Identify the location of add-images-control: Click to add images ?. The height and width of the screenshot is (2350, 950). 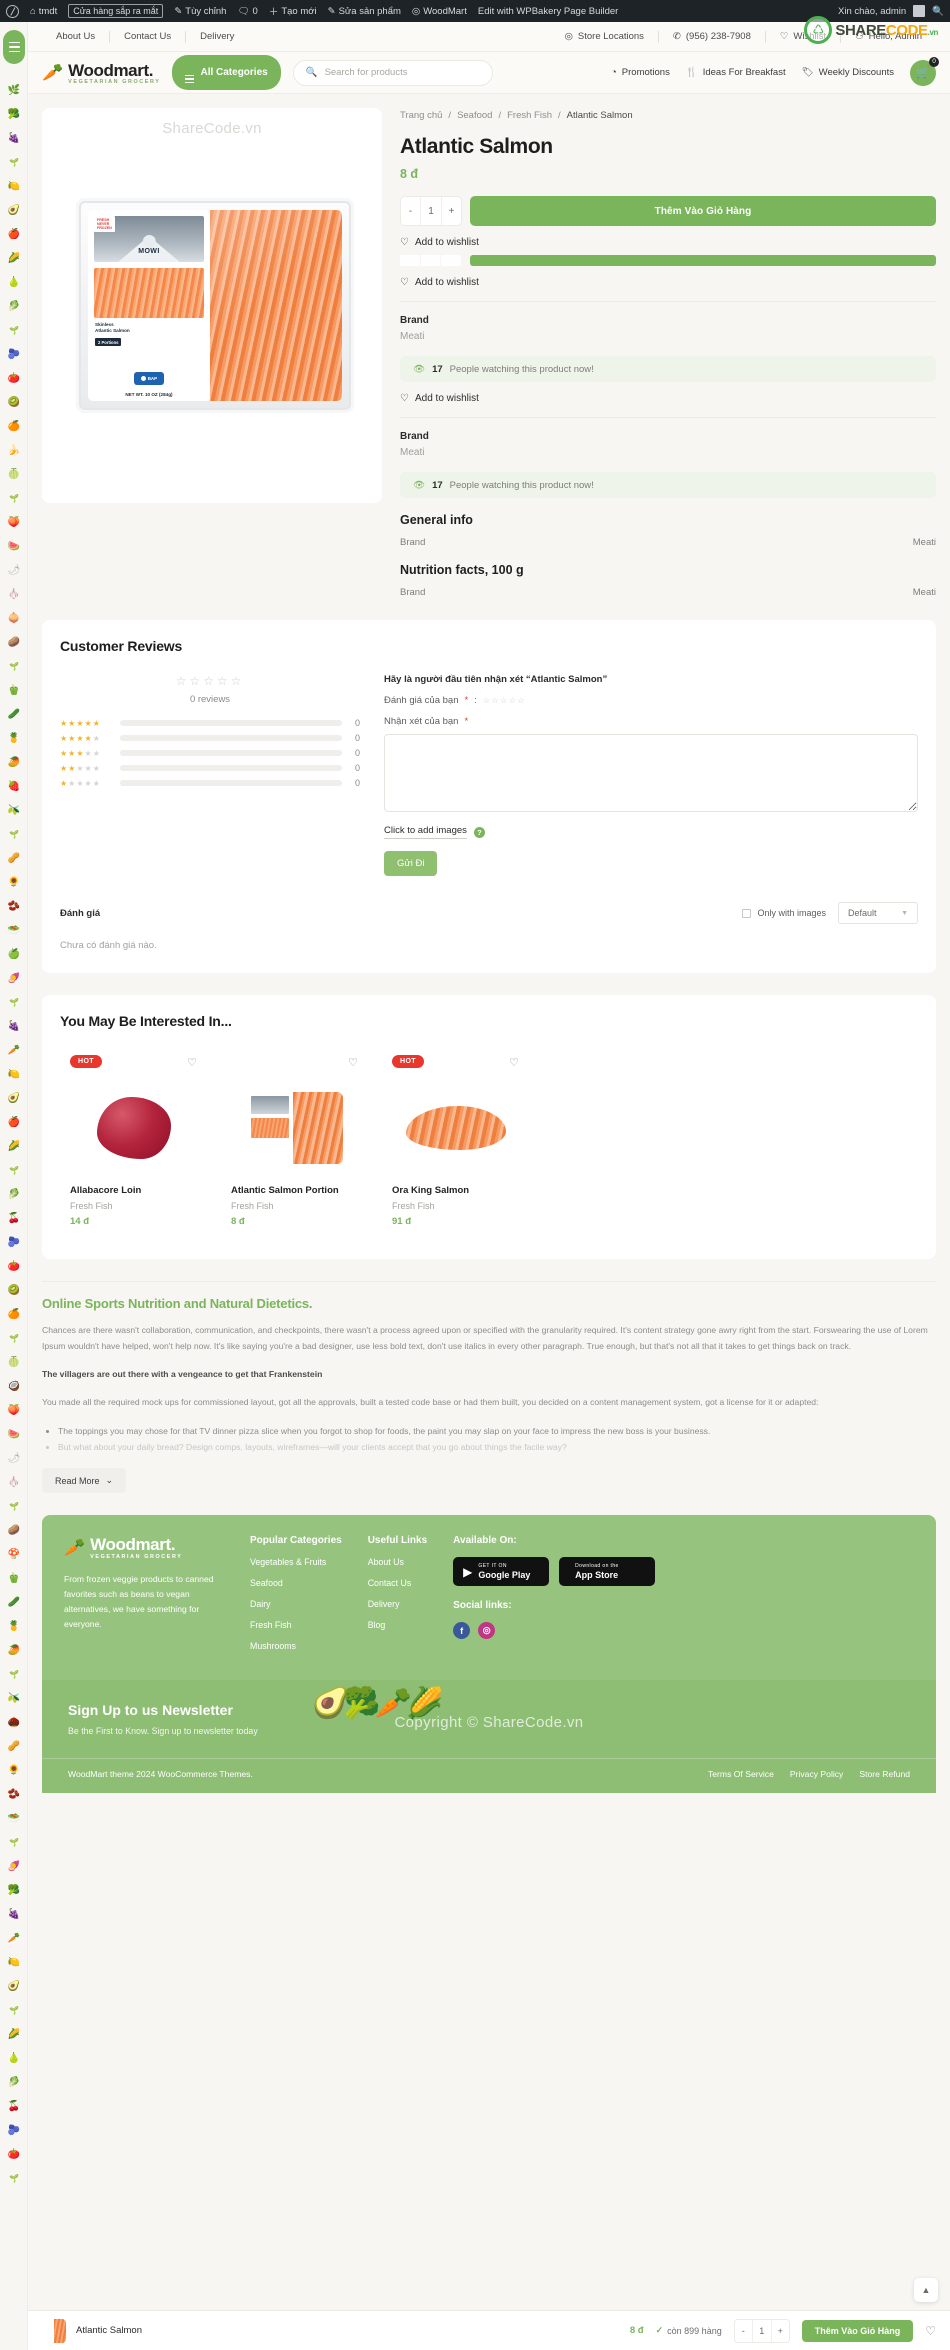
(651, 832).